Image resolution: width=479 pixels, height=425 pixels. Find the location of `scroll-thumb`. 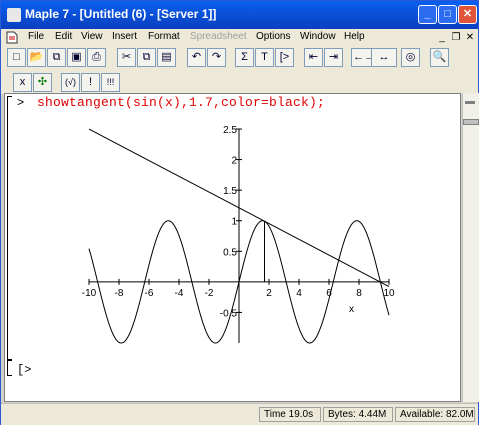

scroll-thumb is located at coordinates (471, 122).